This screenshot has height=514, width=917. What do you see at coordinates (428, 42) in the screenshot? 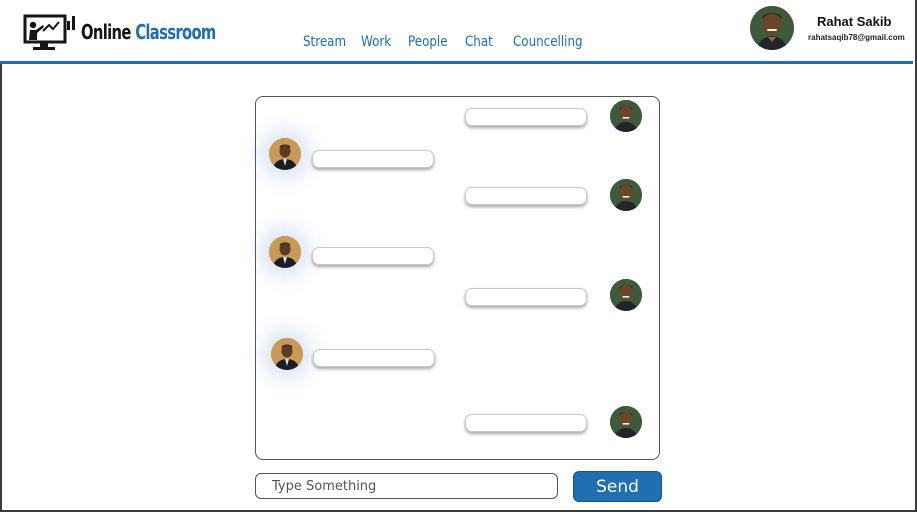
I see `nav-people: People` at bounding box center [428, 42].